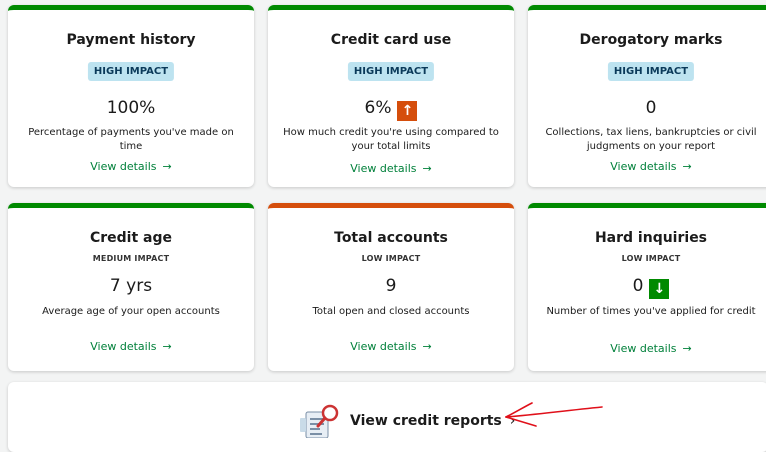 This screenshot has height=452, width=766. Describe the element at coordinates (391, 238) in the screenshot. I see `card-title: Total accounts` at that location.